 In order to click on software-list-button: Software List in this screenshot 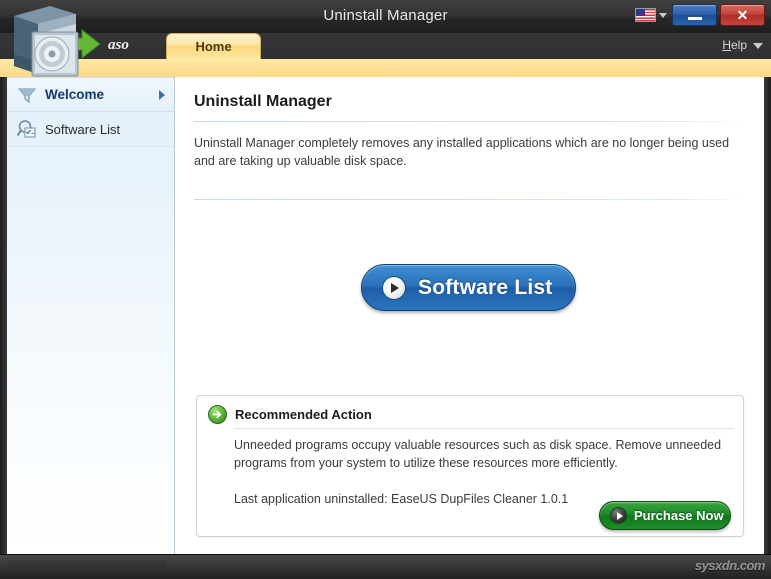, I will do `click(468, 287)`.